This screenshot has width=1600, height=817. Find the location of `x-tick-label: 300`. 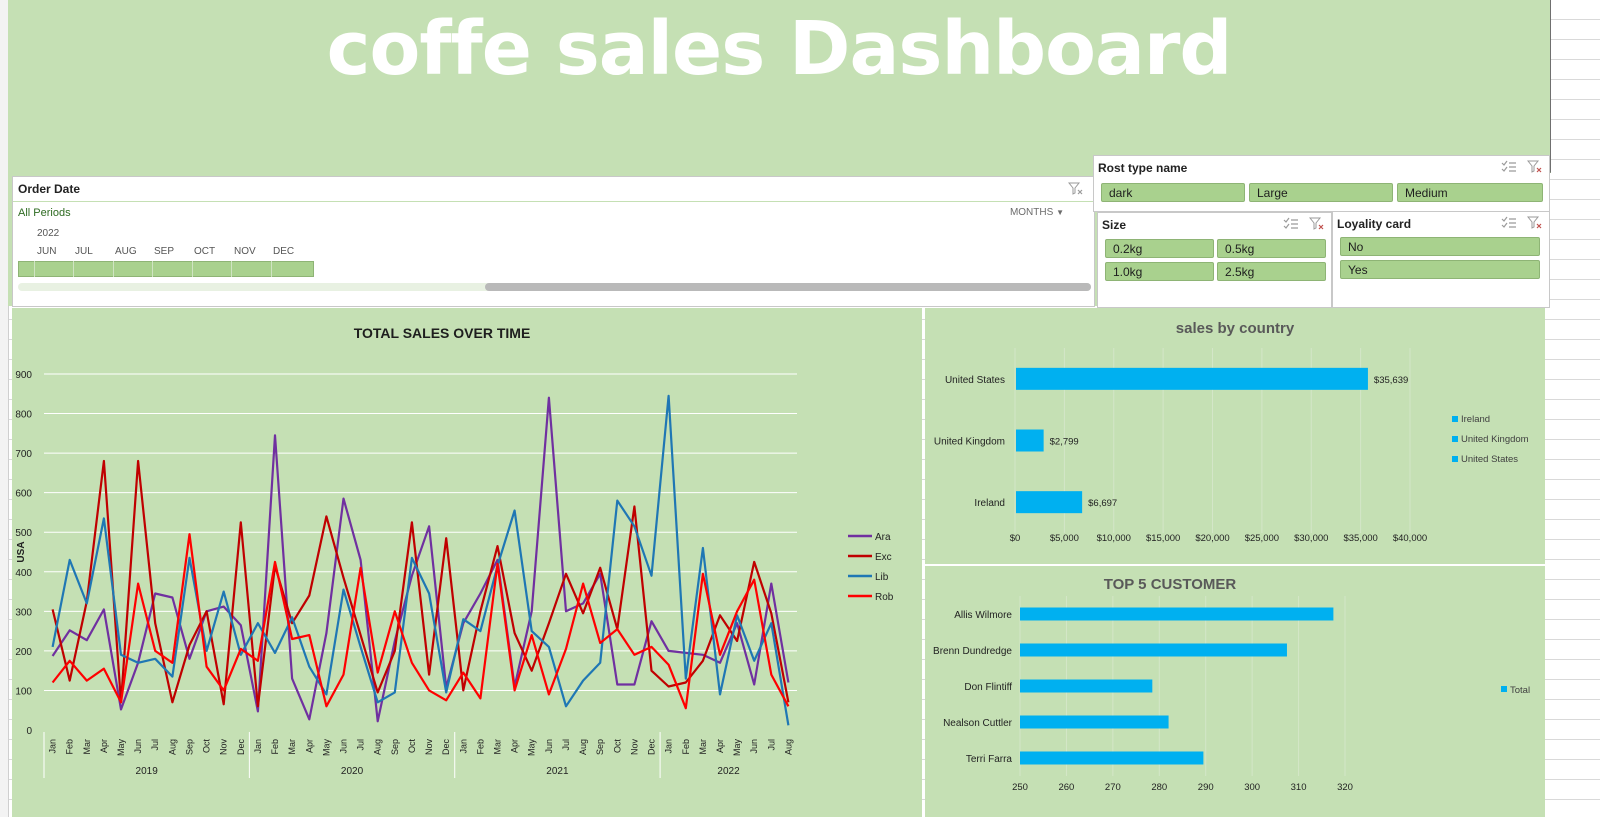

x-tick-label: 300 is located at coordinates (1252, 787).